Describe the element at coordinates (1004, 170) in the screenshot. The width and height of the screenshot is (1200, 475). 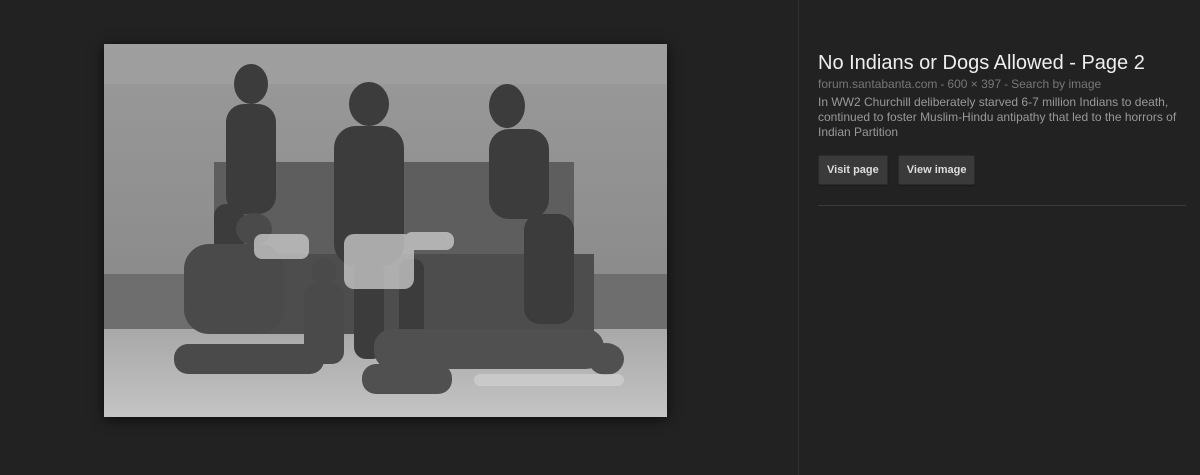
I see `action-buttons: Visit page View image` at that location.